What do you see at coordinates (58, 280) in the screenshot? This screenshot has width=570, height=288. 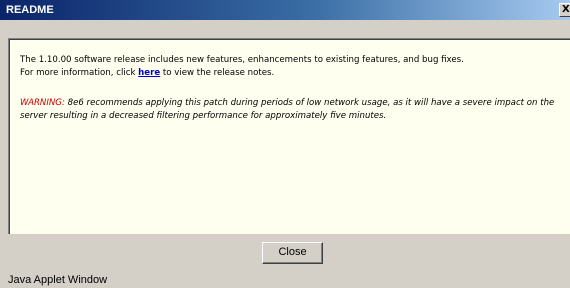 I see `status-text: Java Applet Window` at bounding box center [58, 280].